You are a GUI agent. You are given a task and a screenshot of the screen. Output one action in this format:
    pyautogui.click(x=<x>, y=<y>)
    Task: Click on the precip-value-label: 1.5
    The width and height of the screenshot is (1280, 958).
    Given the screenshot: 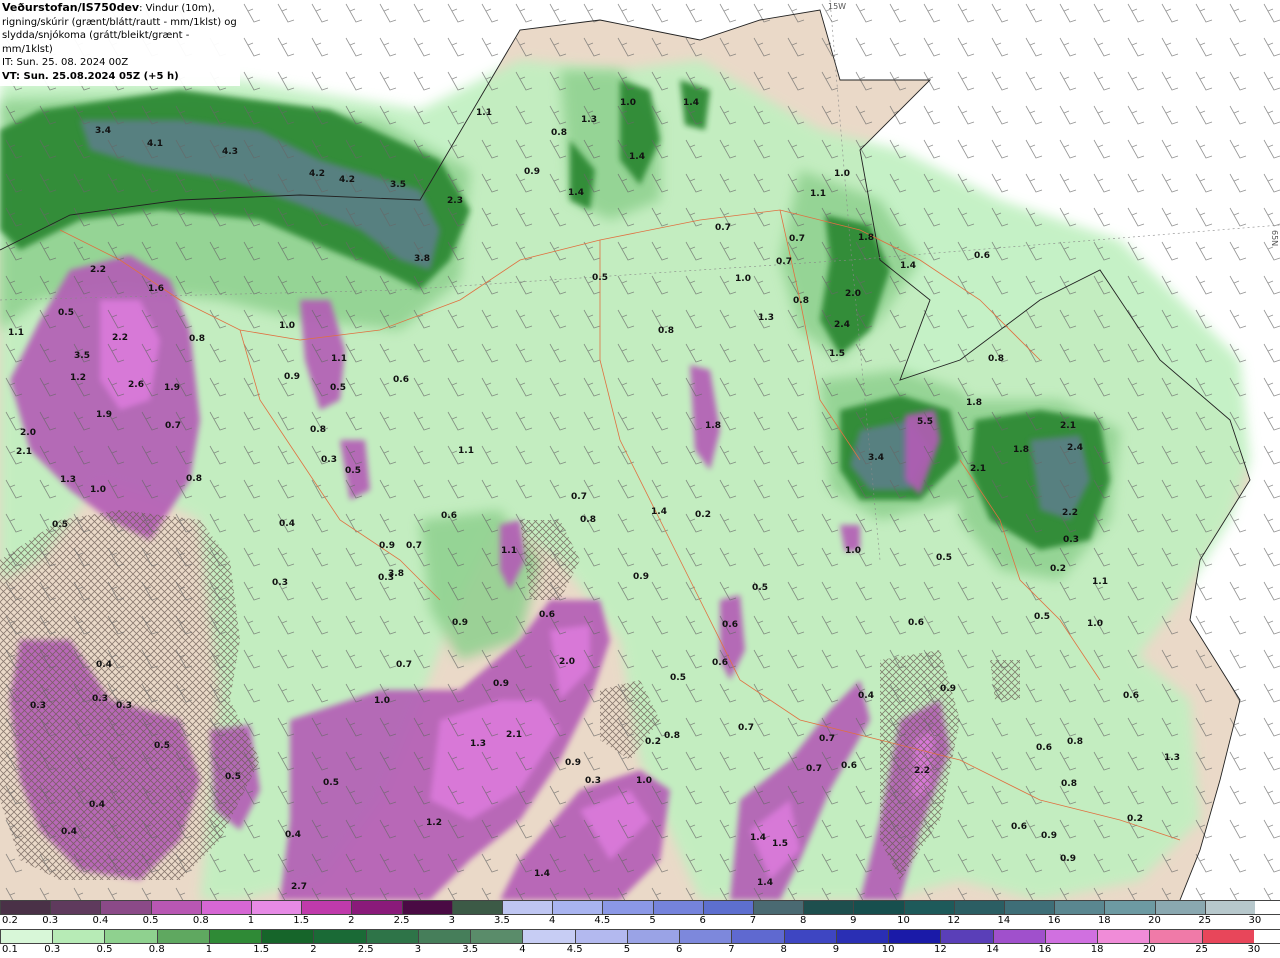 What is the action you would take?
    pyautogui.click(x=837, y=354)
    